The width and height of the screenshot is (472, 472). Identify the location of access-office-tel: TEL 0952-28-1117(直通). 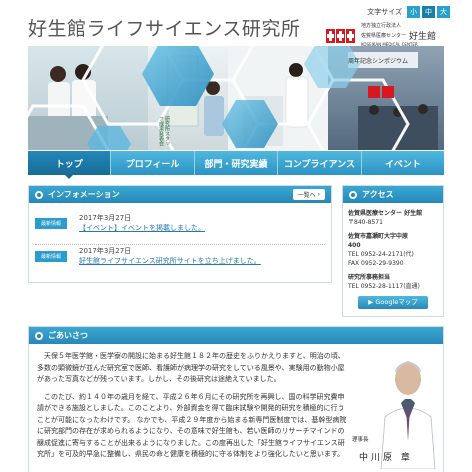
(384, 286).